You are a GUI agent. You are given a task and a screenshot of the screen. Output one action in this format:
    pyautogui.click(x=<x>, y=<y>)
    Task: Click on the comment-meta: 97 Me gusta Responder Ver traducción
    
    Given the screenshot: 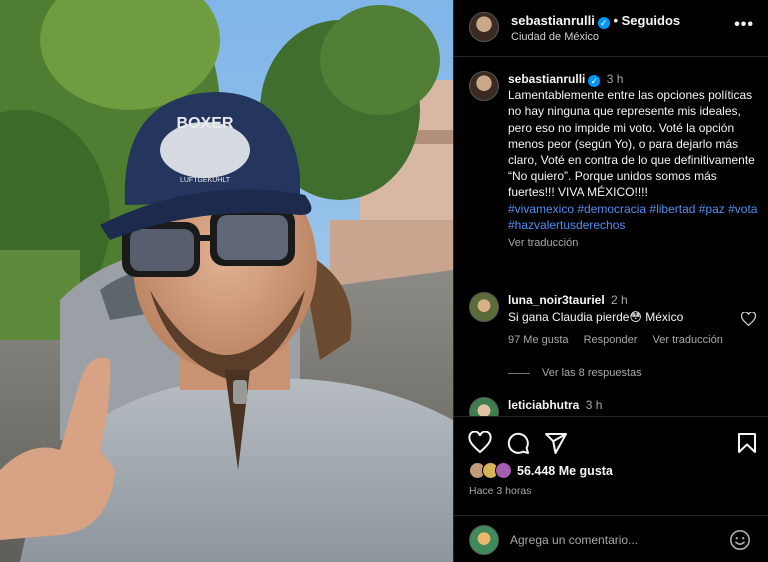 What is the action you would take?
    pyautogui.click(x=636, y=340)
    